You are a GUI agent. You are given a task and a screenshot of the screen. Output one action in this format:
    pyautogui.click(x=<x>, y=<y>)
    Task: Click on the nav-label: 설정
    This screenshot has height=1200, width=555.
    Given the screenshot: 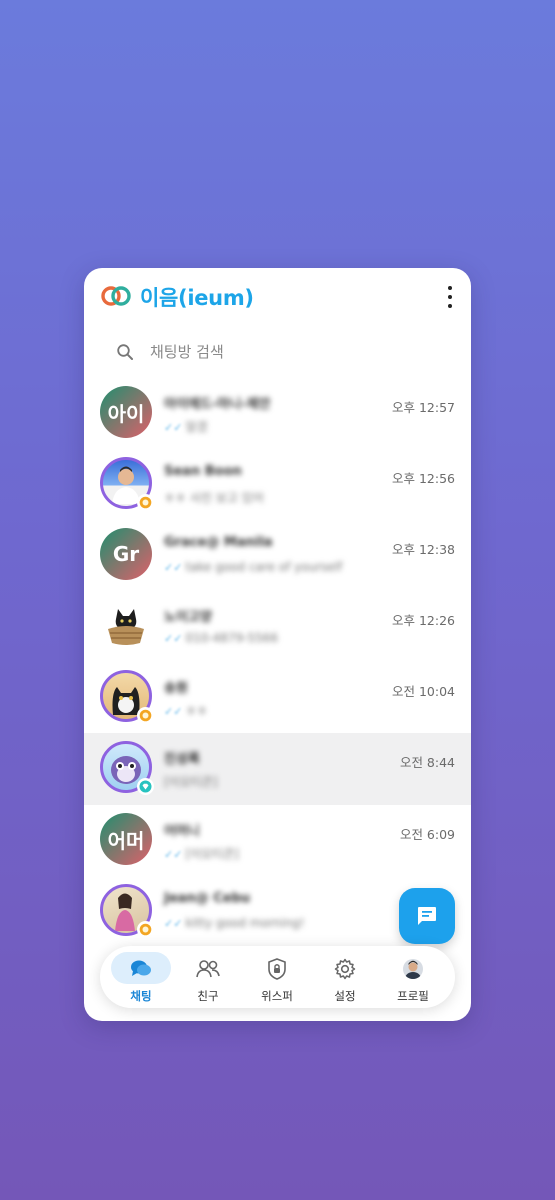 What is the action you would take?
    pyautogui.click(x=345, y=996)
    